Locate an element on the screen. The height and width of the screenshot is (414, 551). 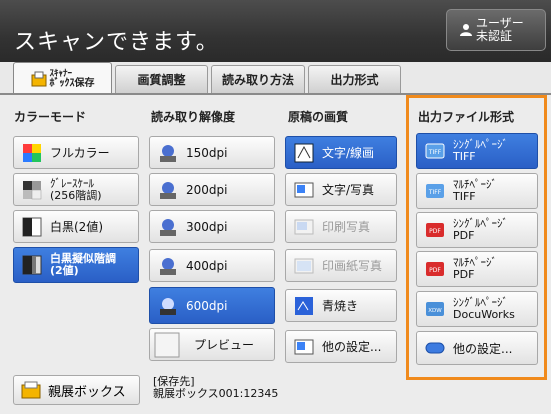
photo-paper-icon is located at coordinates (304, 265).